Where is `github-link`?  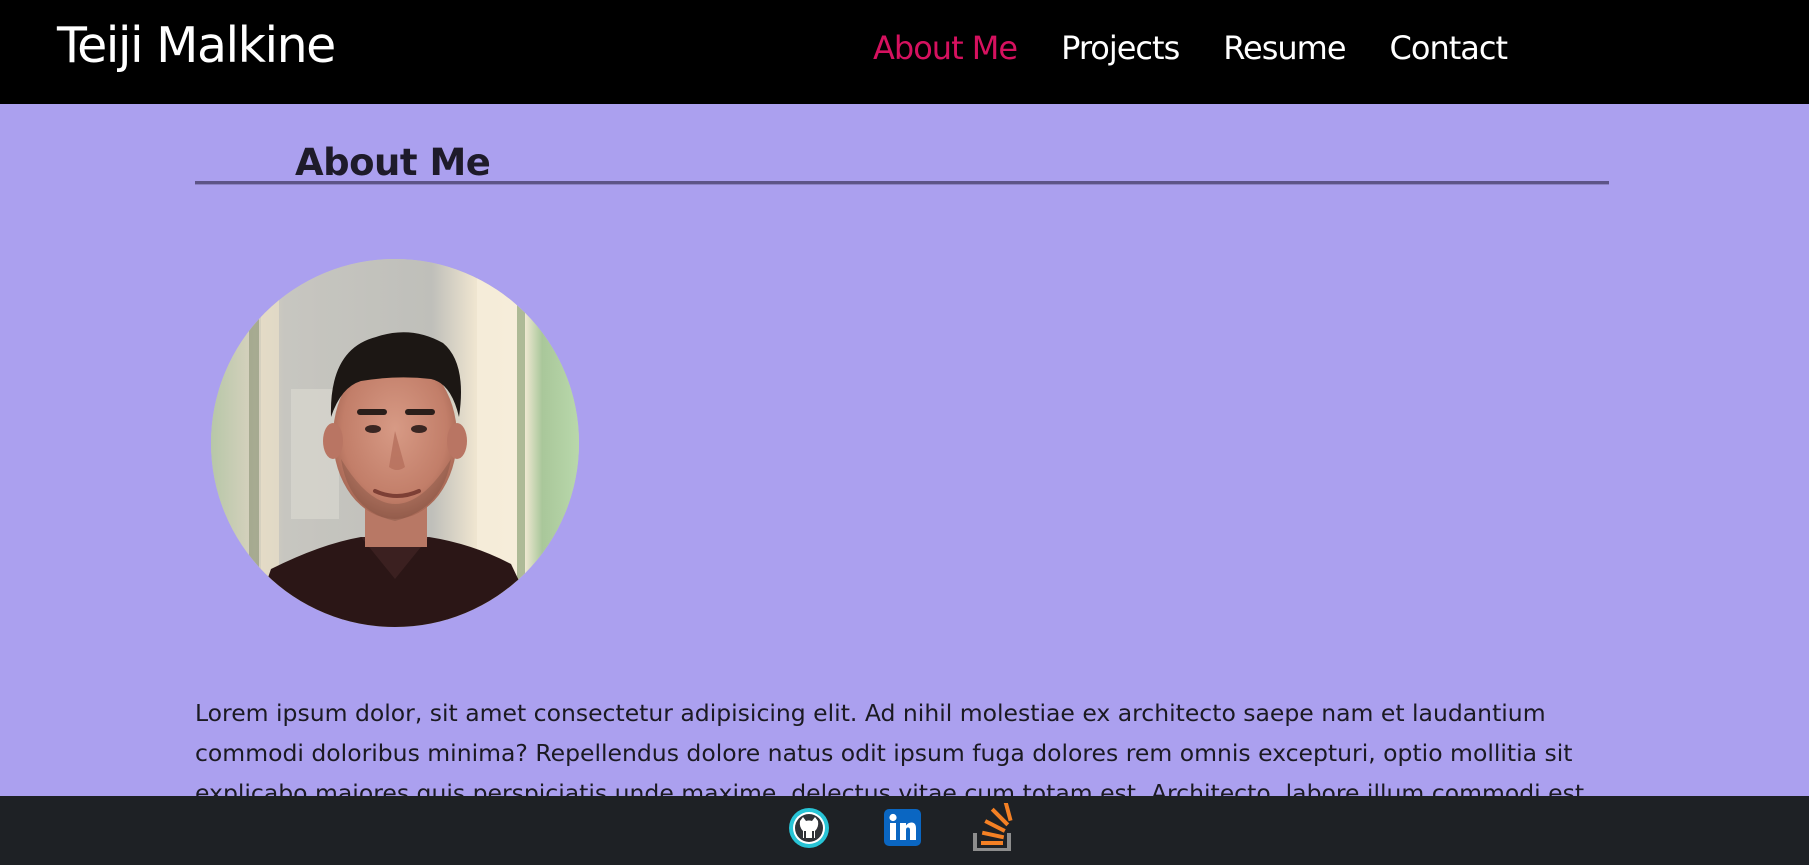 github-link is located at coordinates (809, 828).